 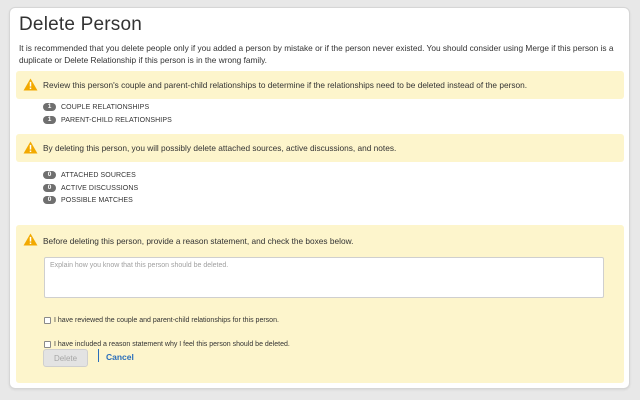 I want to click on count-item-parent-child-relationships: 1 PARENT-CHILD RELATIONSHIPS, so click(x=107, y=120).